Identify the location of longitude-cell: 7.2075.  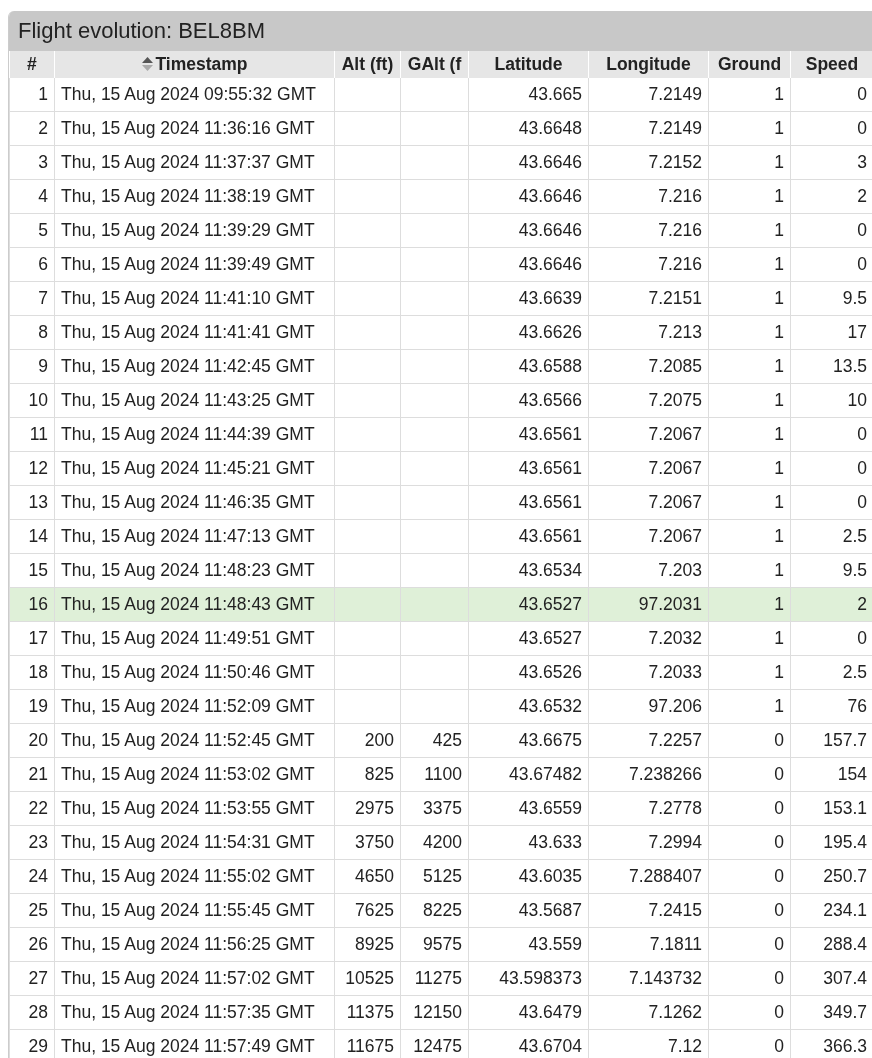
(648, 400).